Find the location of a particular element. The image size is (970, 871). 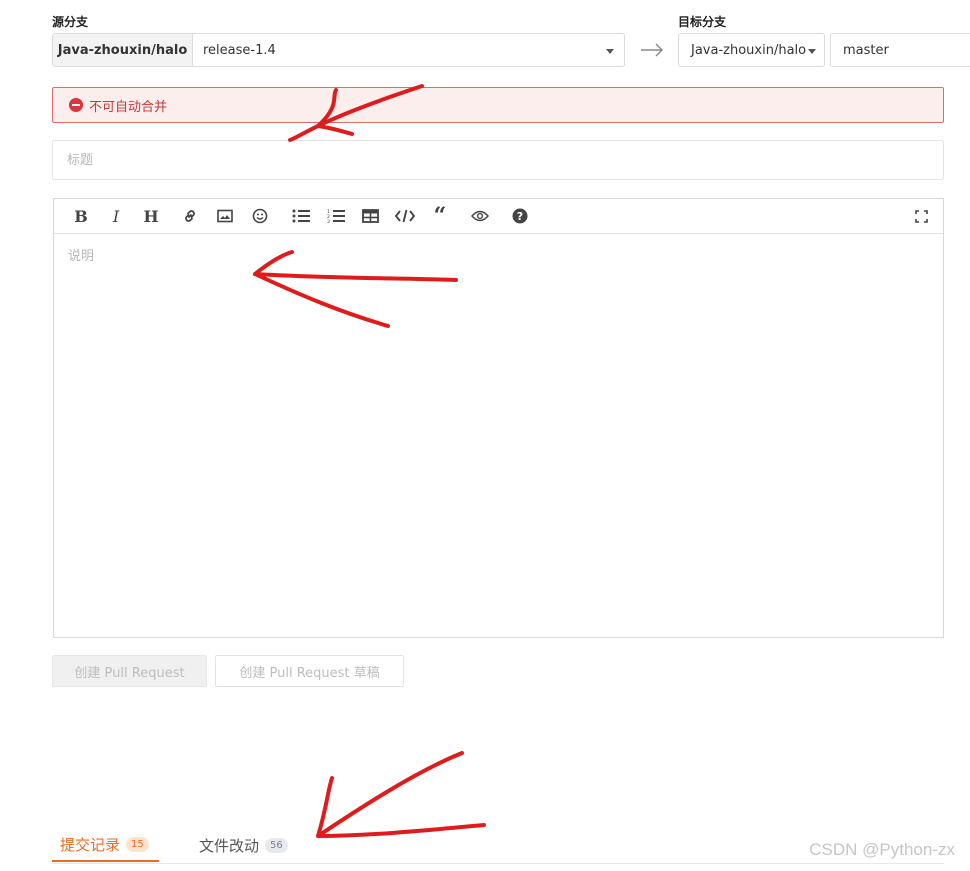

title-input is located at coordinates (498, 160).